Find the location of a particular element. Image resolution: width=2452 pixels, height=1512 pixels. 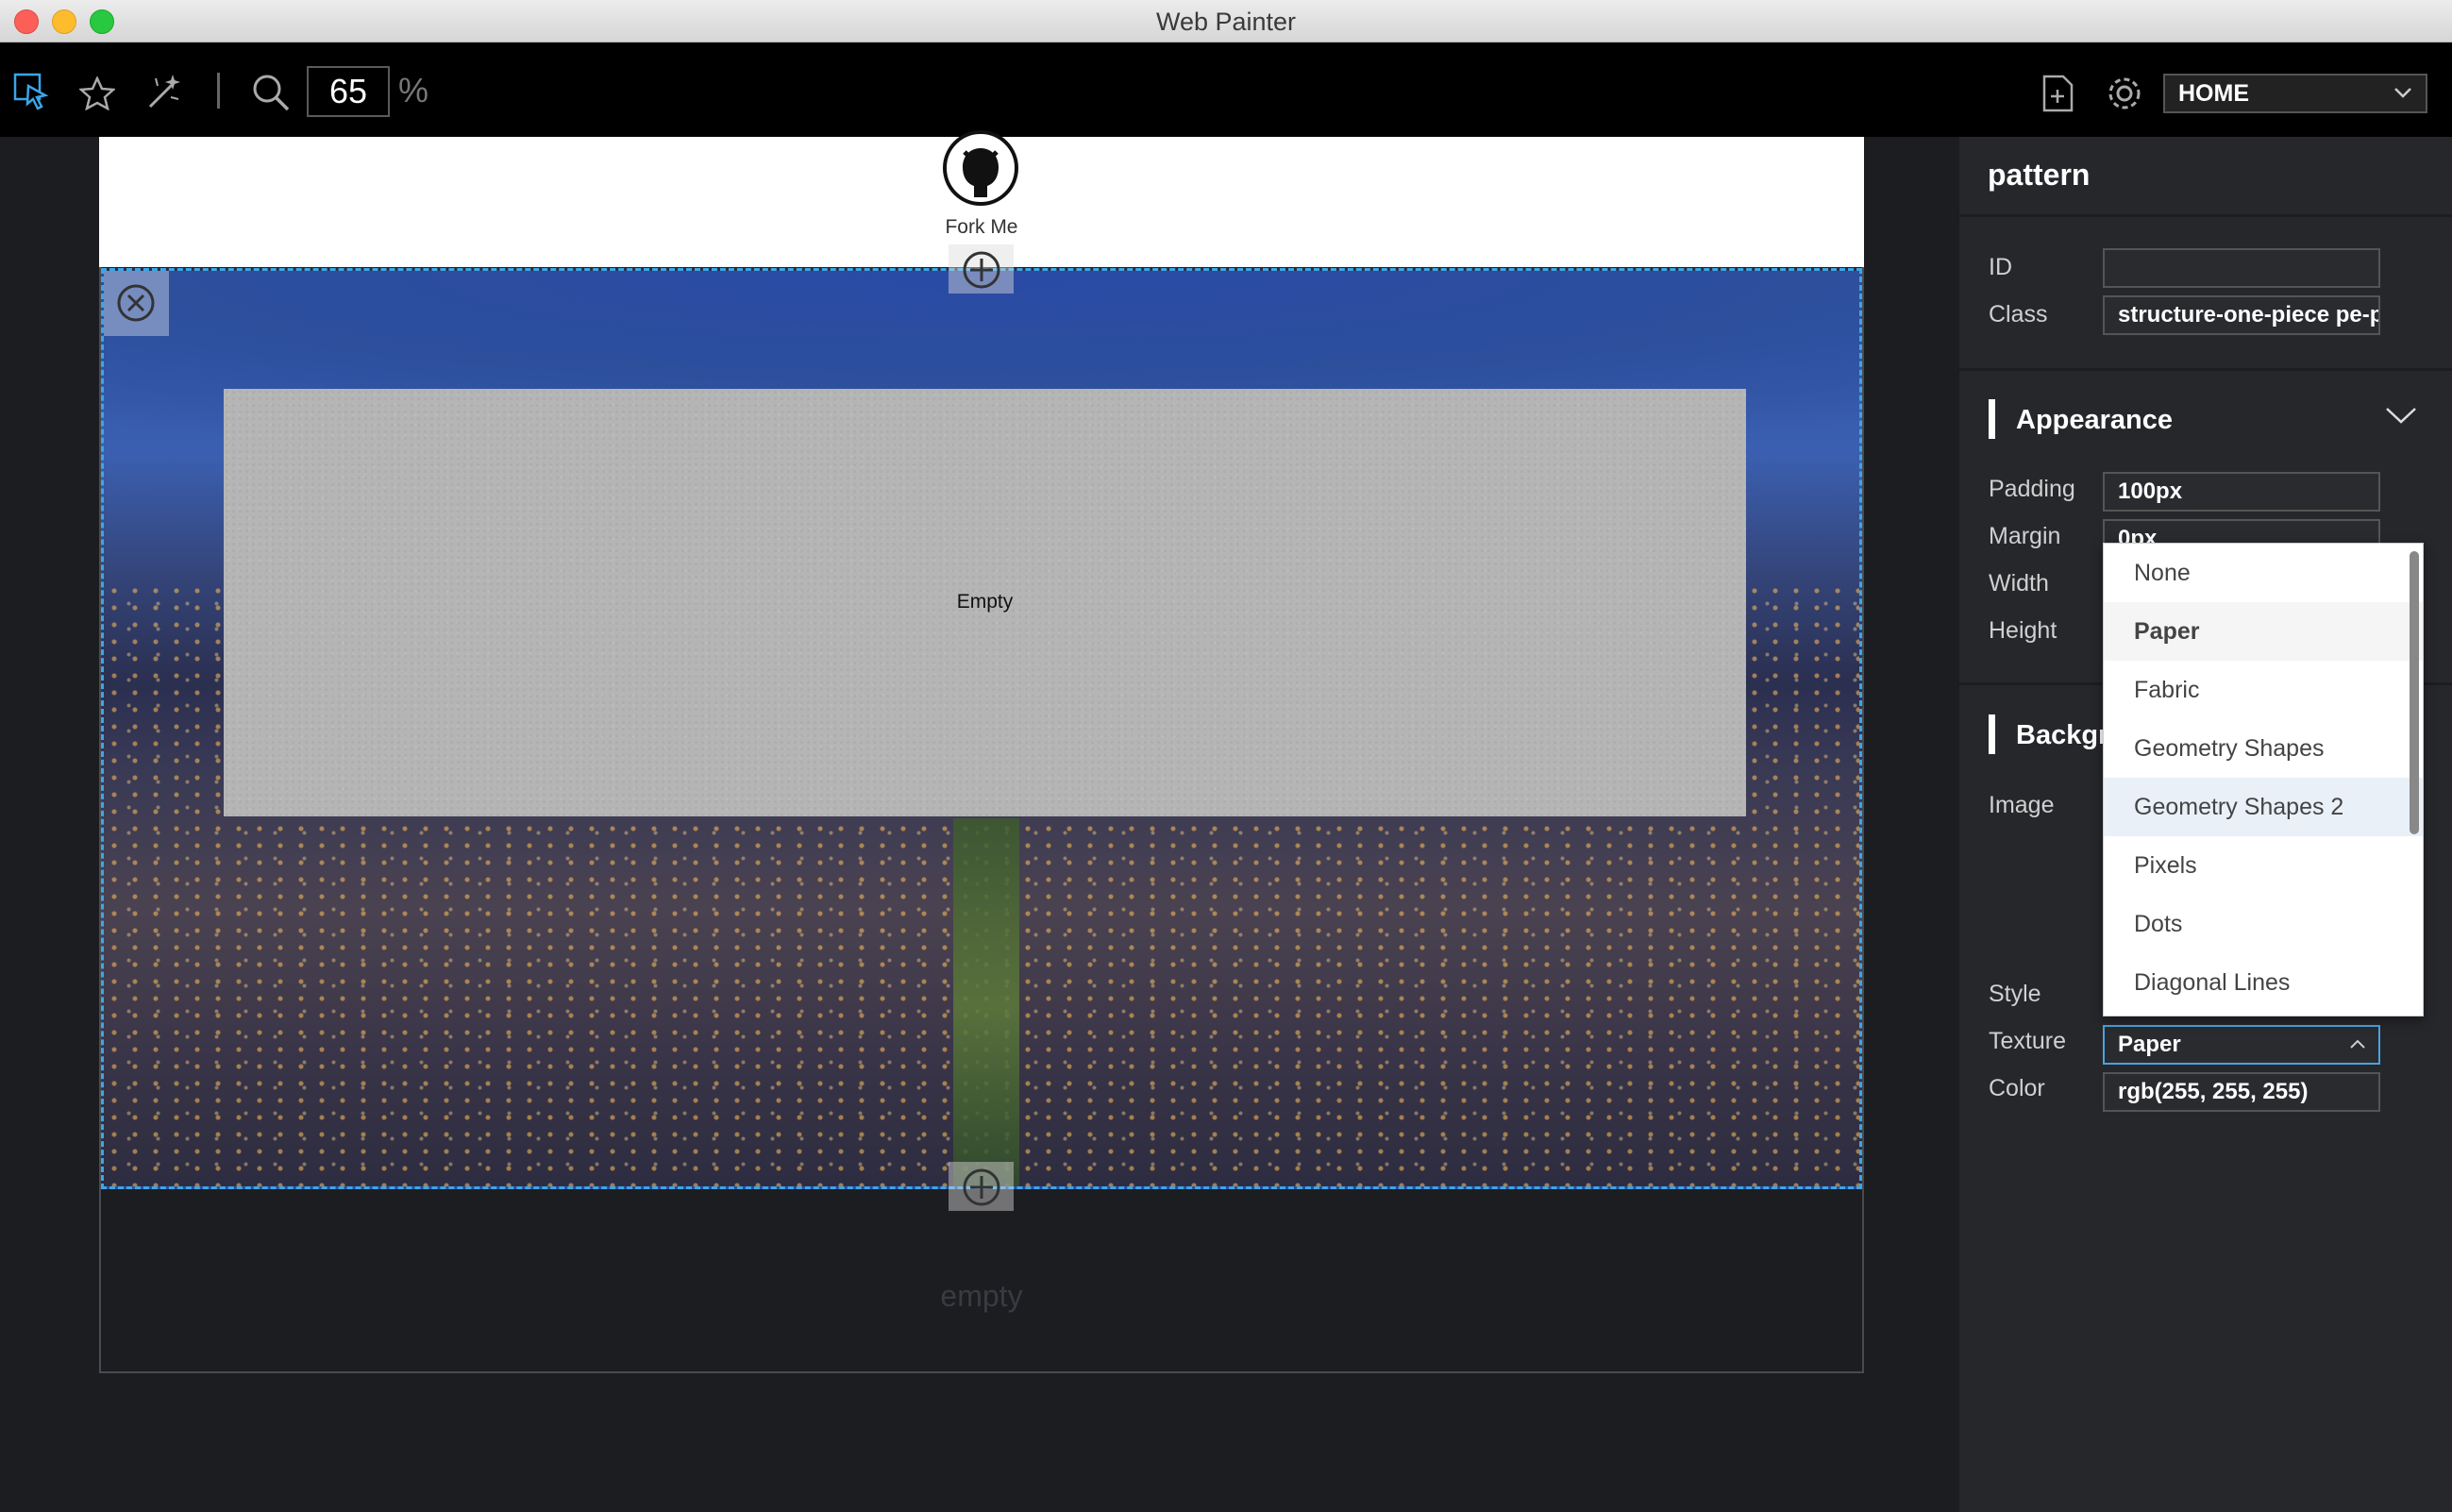

toolbar: 65 % HOME is located at coordinates (1226, 89).